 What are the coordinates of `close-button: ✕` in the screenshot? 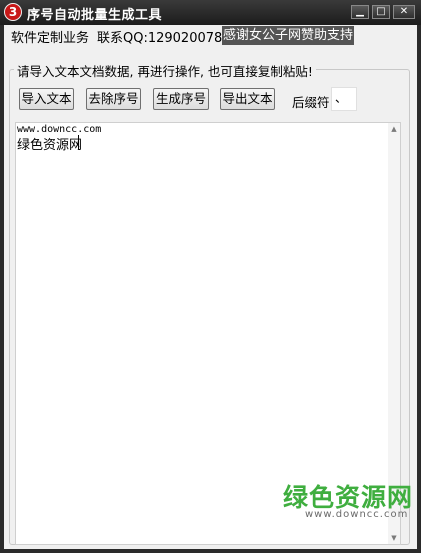 It's located at (404, 12).